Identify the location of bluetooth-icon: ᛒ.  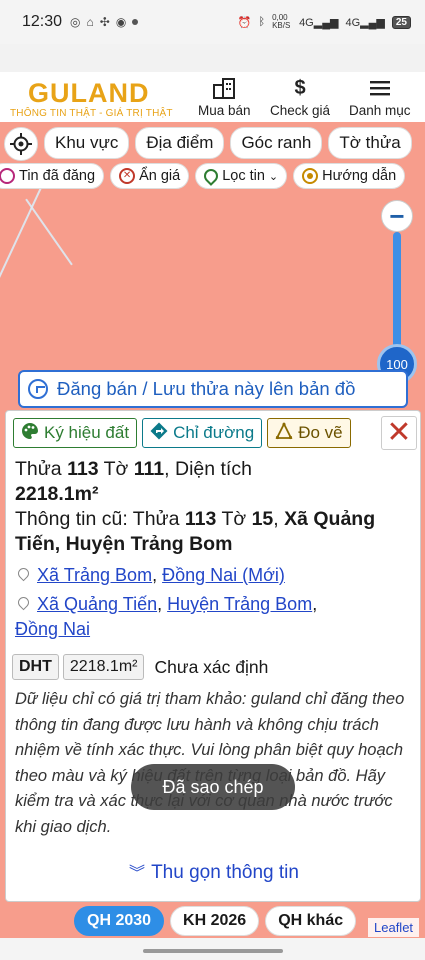
(262, 22).